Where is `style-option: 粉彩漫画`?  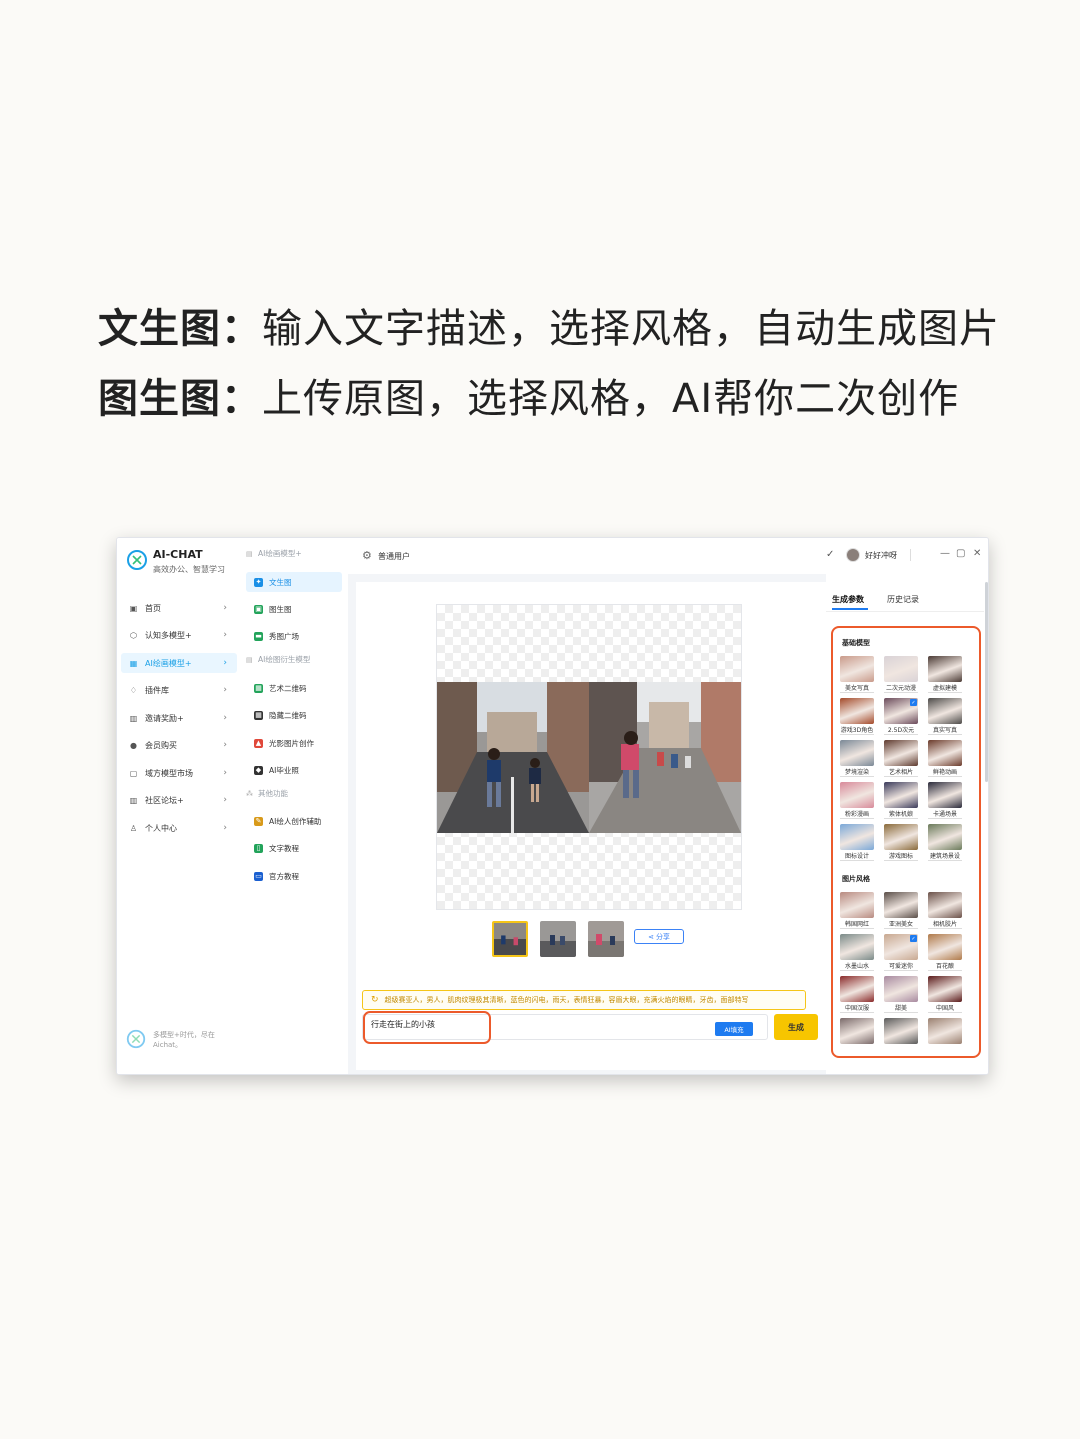
style-option: 粉彩漫画 is located at coordinates (857, 800).